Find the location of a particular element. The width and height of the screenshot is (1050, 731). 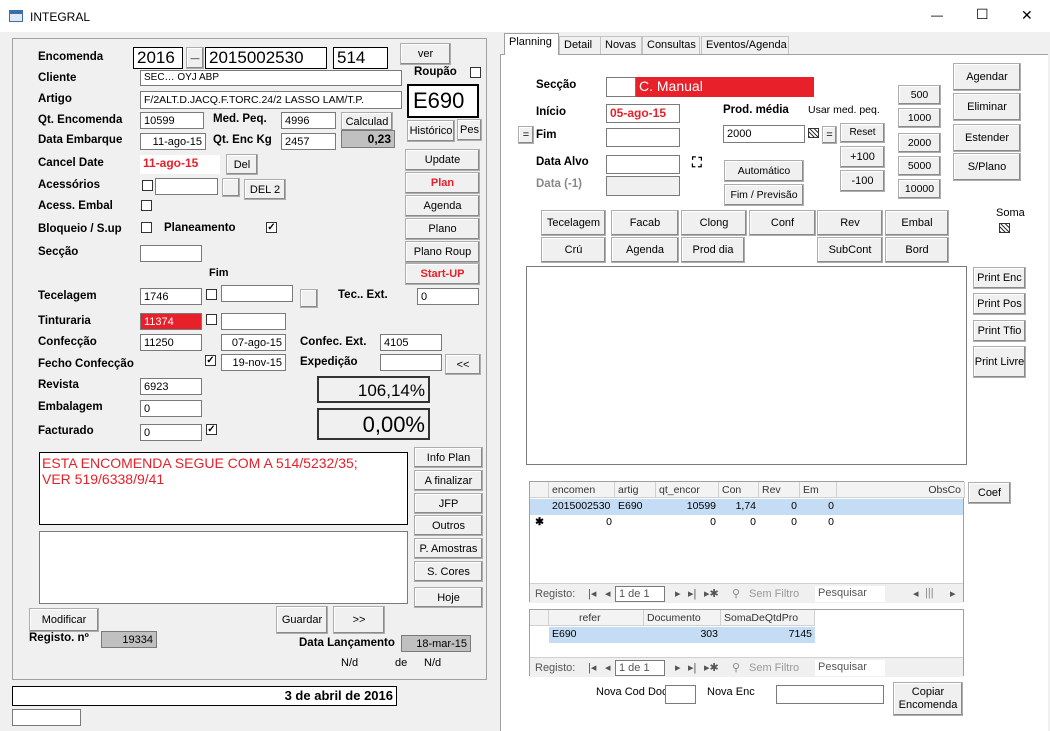

section-button-rev: Rev is located at coordinates (850, 223).